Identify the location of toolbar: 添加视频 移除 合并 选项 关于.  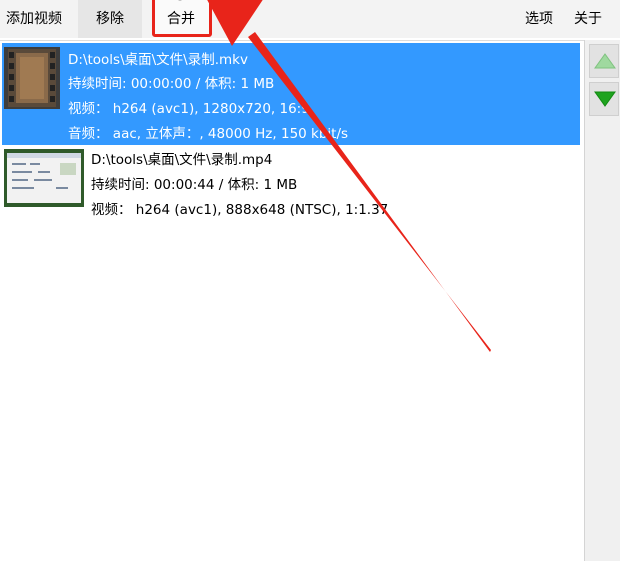
(310, 19).